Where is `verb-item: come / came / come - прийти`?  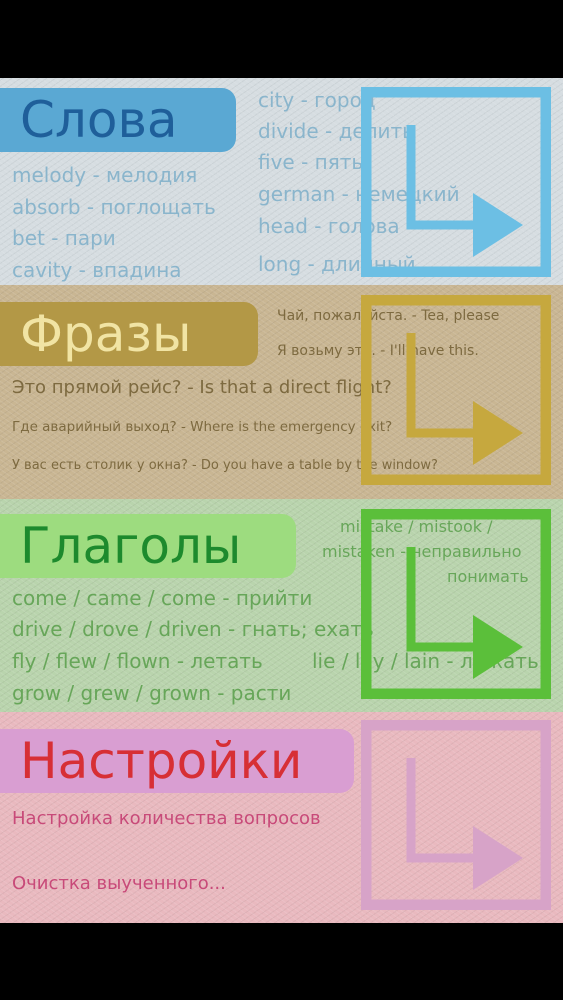 verb-item: come / came / come - прийти is located at coordinates (162, 598).